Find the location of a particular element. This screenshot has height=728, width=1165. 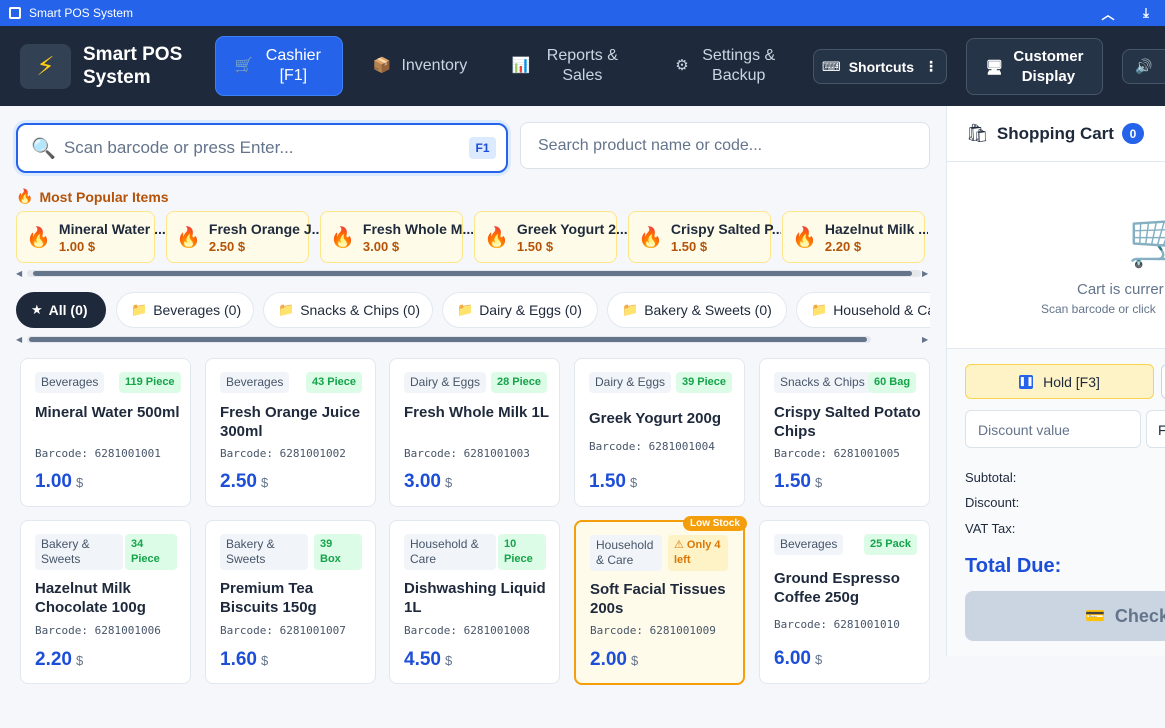

keyboard-icon: ⌨ is located at coordinates (831, 66).